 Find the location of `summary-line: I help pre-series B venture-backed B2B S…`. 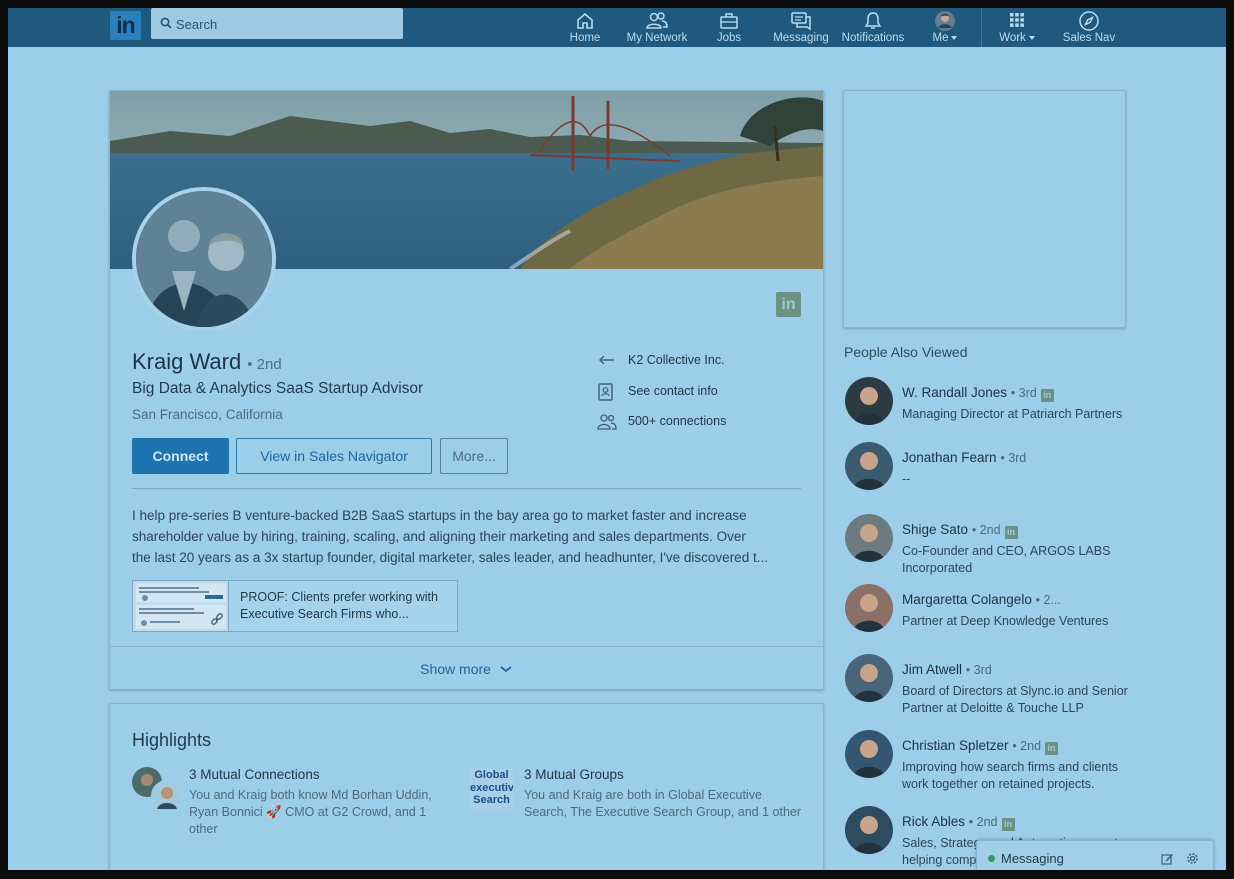

summary-line: I help pre-series B venture-backed B2B S… is located at coordinates (439, 515).